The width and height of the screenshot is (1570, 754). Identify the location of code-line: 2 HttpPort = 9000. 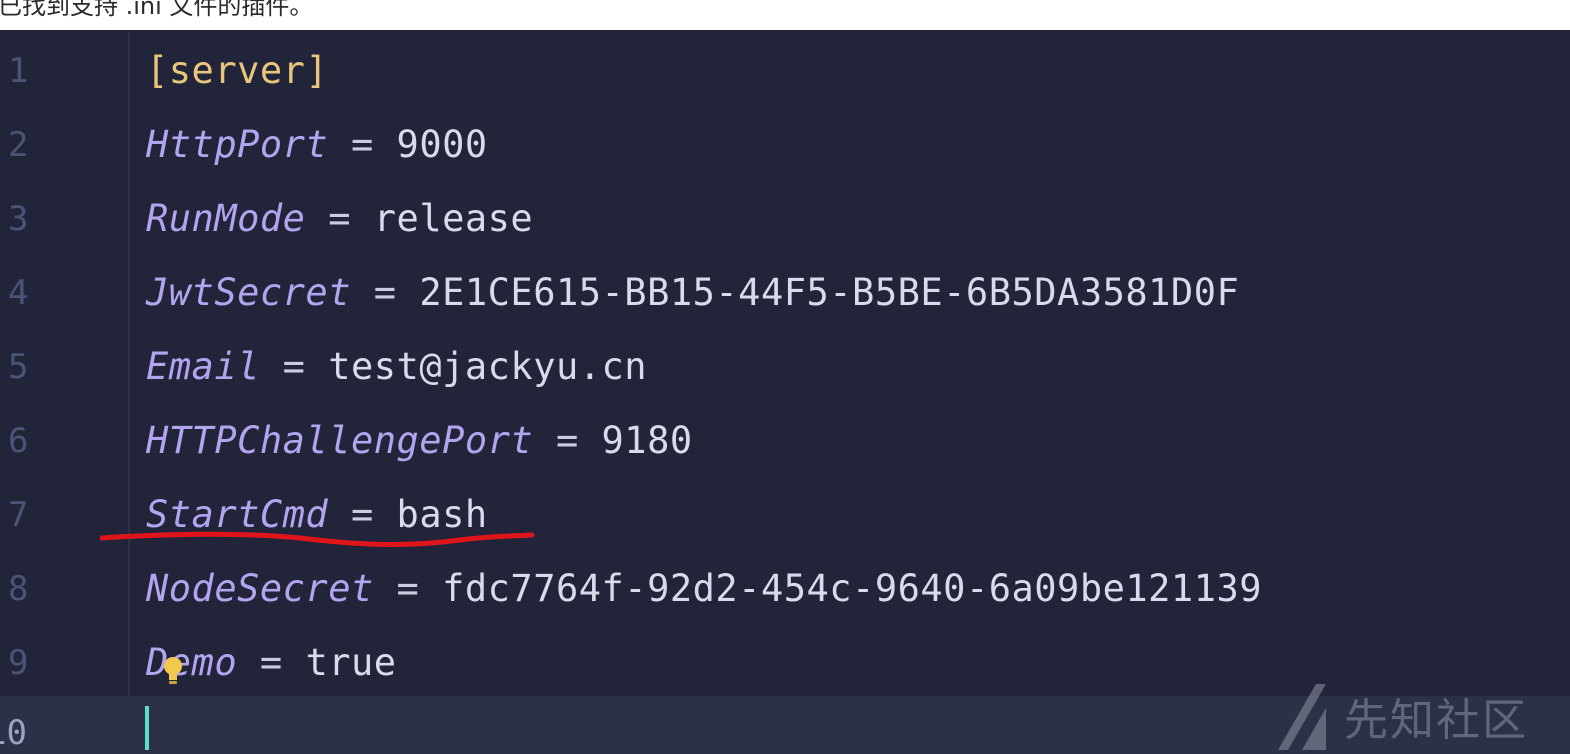
(785, 145).